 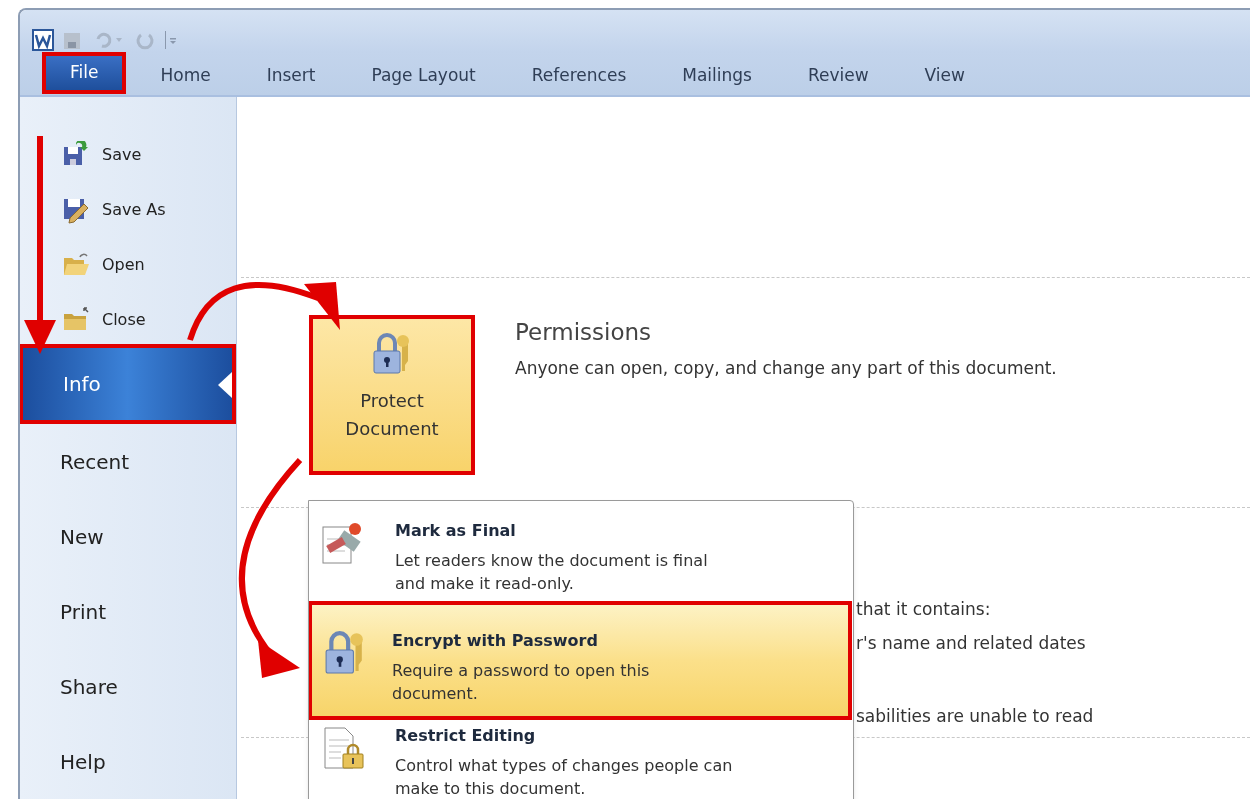 I want to click on menu-command: Save, so click(x=128, y=154).